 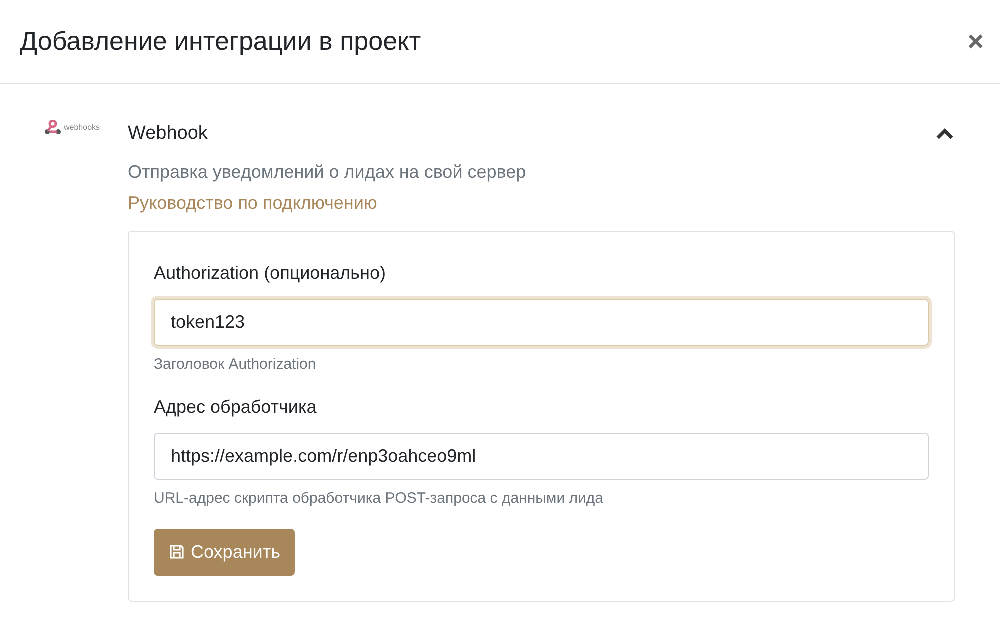 I want to click on integration-name: Webhook, so click(x=168, y=134).